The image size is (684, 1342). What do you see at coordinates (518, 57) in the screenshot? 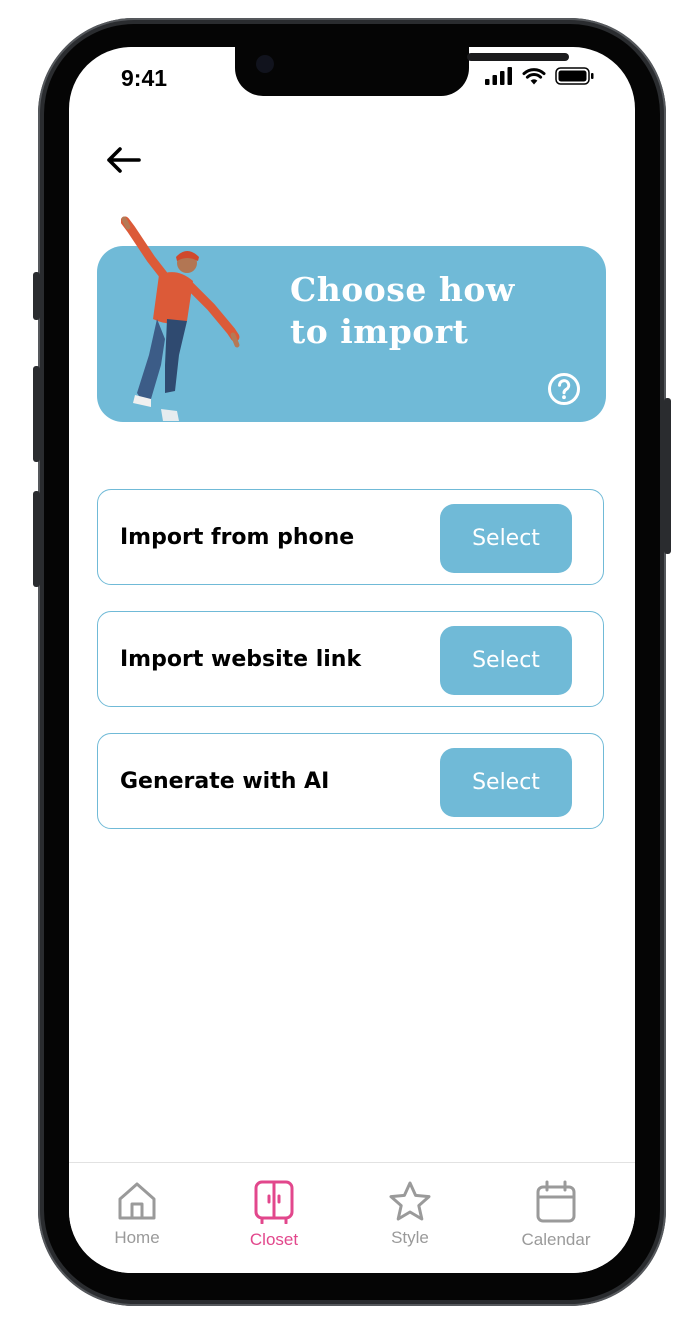
I see `speaker` at bounding box center [518, 57].